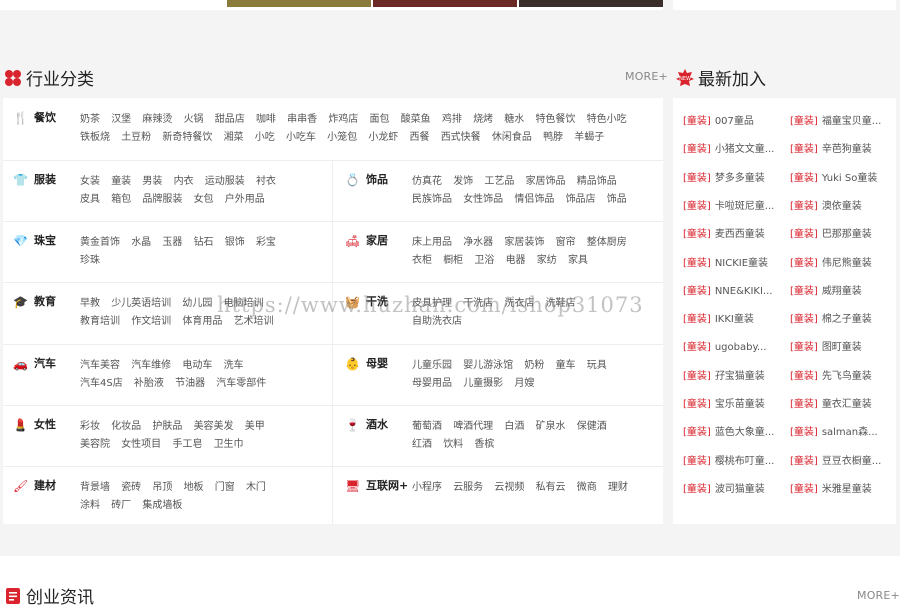 The image size is (900, 612). What do you see at coordinates (95, 444) in the screenshot?
I see `tag-link: 美容院` at bounding box center [95, 444].